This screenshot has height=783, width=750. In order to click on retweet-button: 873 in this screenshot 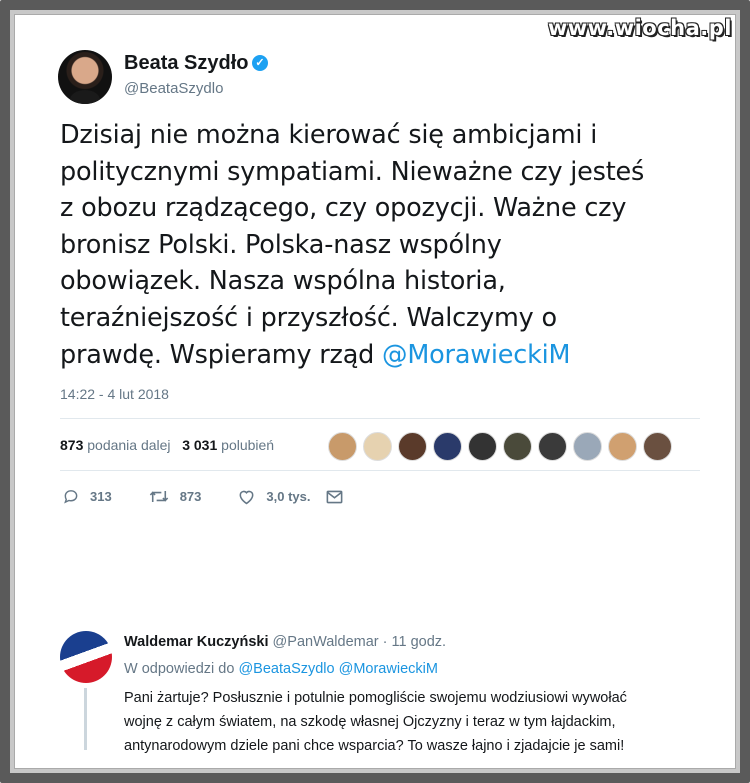, I will do `click(175, 496)`.